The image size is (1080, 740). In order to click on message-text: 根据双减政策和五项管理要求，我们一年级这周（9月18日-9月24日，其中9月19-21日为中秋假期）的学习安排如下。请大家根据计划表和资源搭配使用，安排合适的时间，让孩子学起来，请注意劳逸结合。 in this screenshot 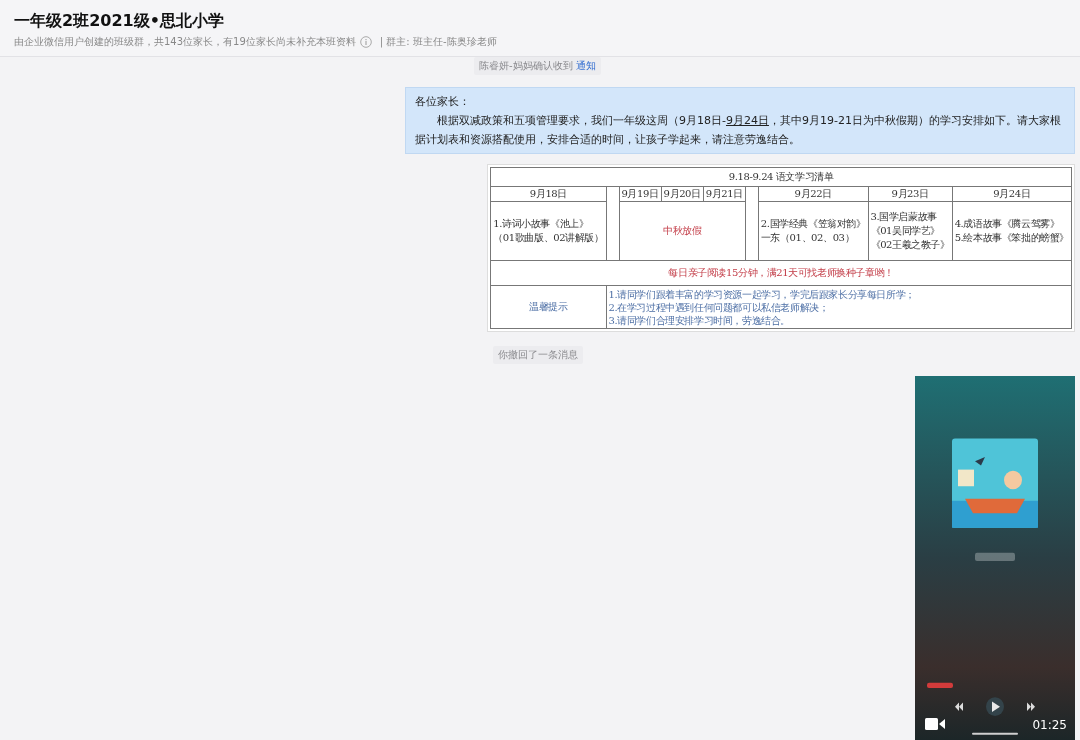, I will do `click(738, 130)`.